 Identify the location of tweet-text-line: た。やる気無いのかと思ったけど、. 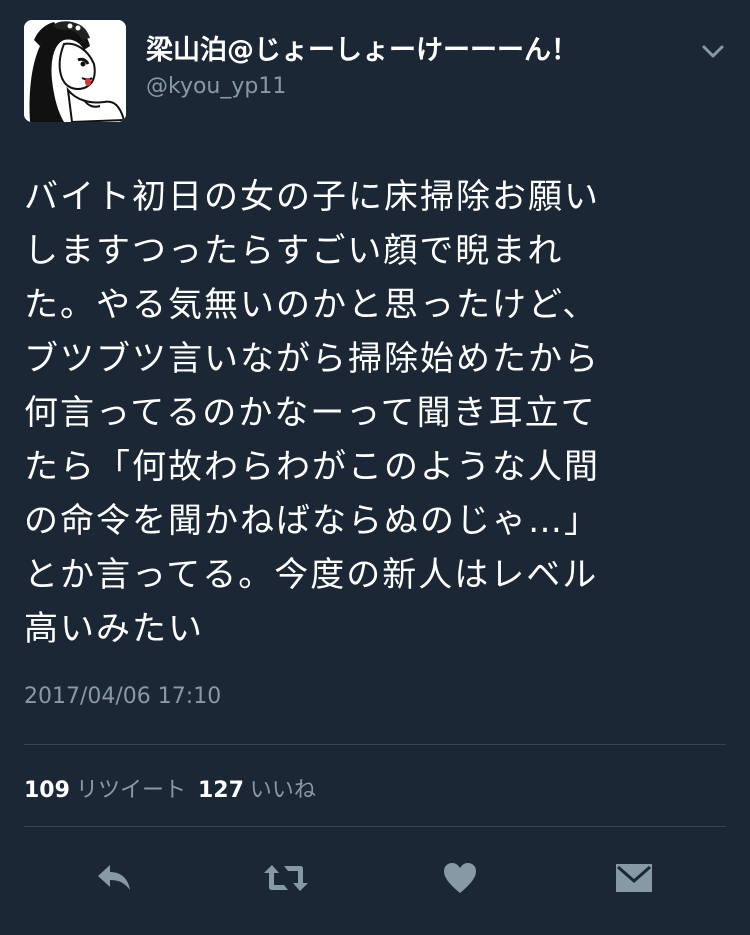
(311, 305).